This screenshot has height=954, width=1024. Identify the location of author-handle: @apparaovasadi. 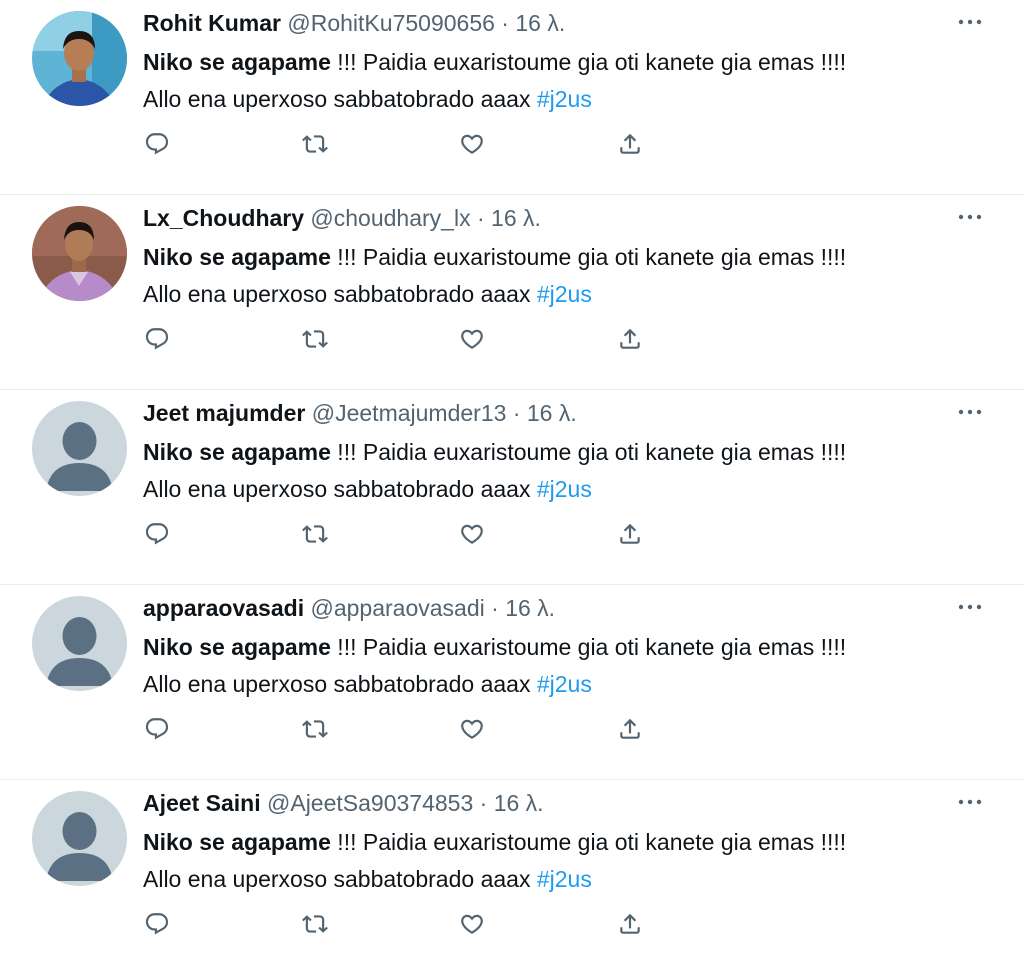
(397, 608).